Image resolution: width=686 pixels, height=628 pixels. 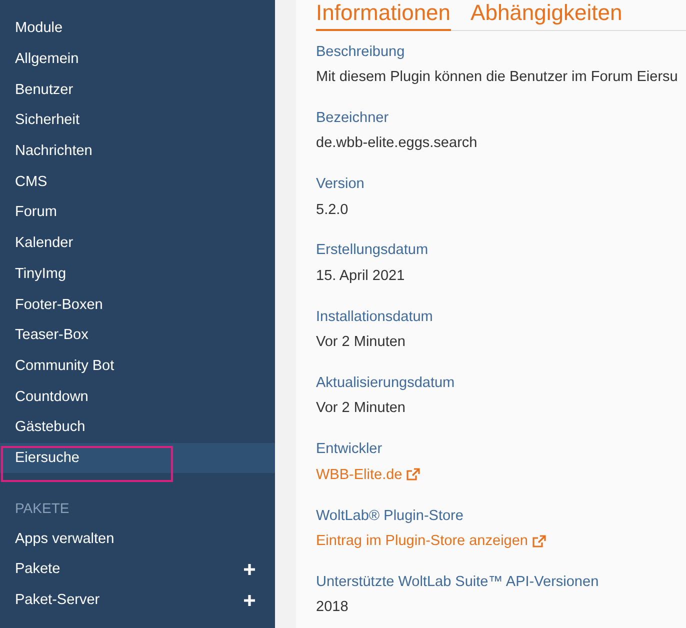 What do you see at coordinates (42, 508) in the screenshot?
I see `sidebar-section-title: PAKETE` at bounding box center [42, 508].